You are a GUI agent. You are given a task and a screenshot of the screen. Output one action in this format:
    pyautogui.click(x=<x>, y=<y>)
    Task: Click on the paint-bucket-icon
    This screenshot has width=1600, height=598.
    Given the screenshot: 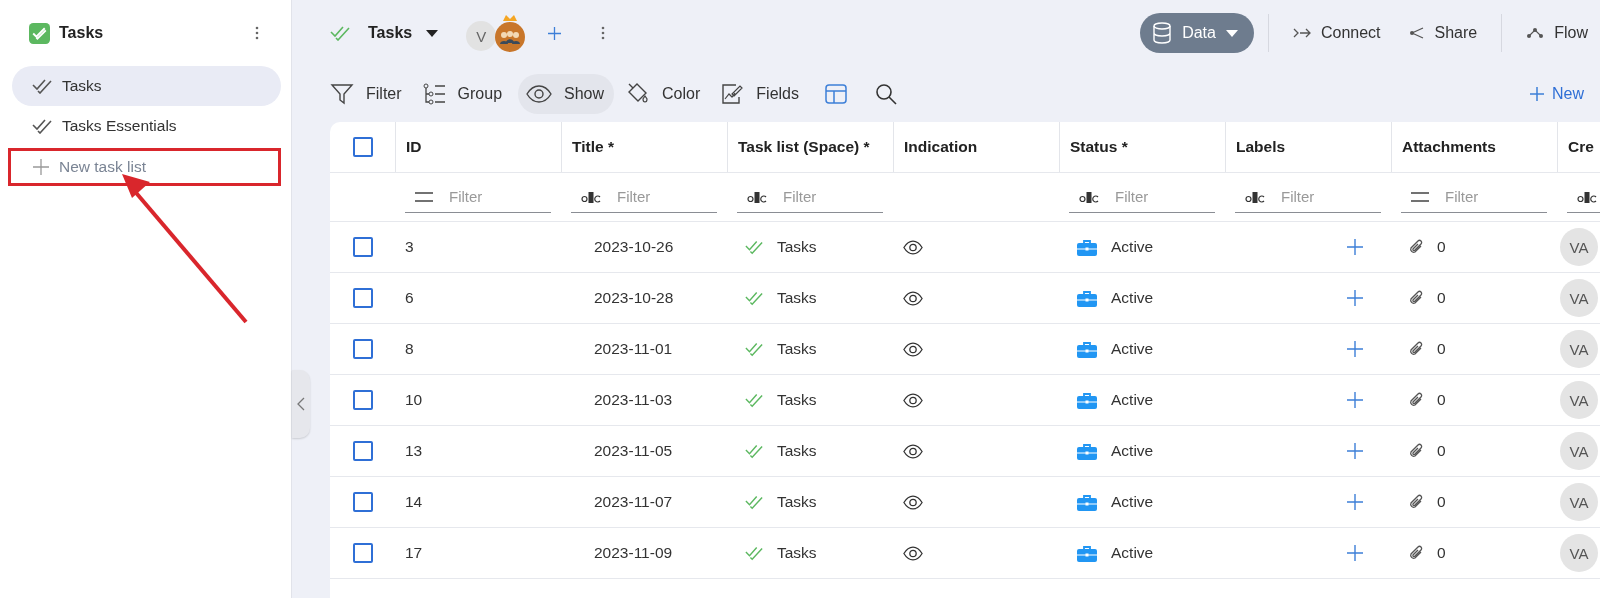 What is the action you would take?
    pyautogui.click(x=638, y=94)
    